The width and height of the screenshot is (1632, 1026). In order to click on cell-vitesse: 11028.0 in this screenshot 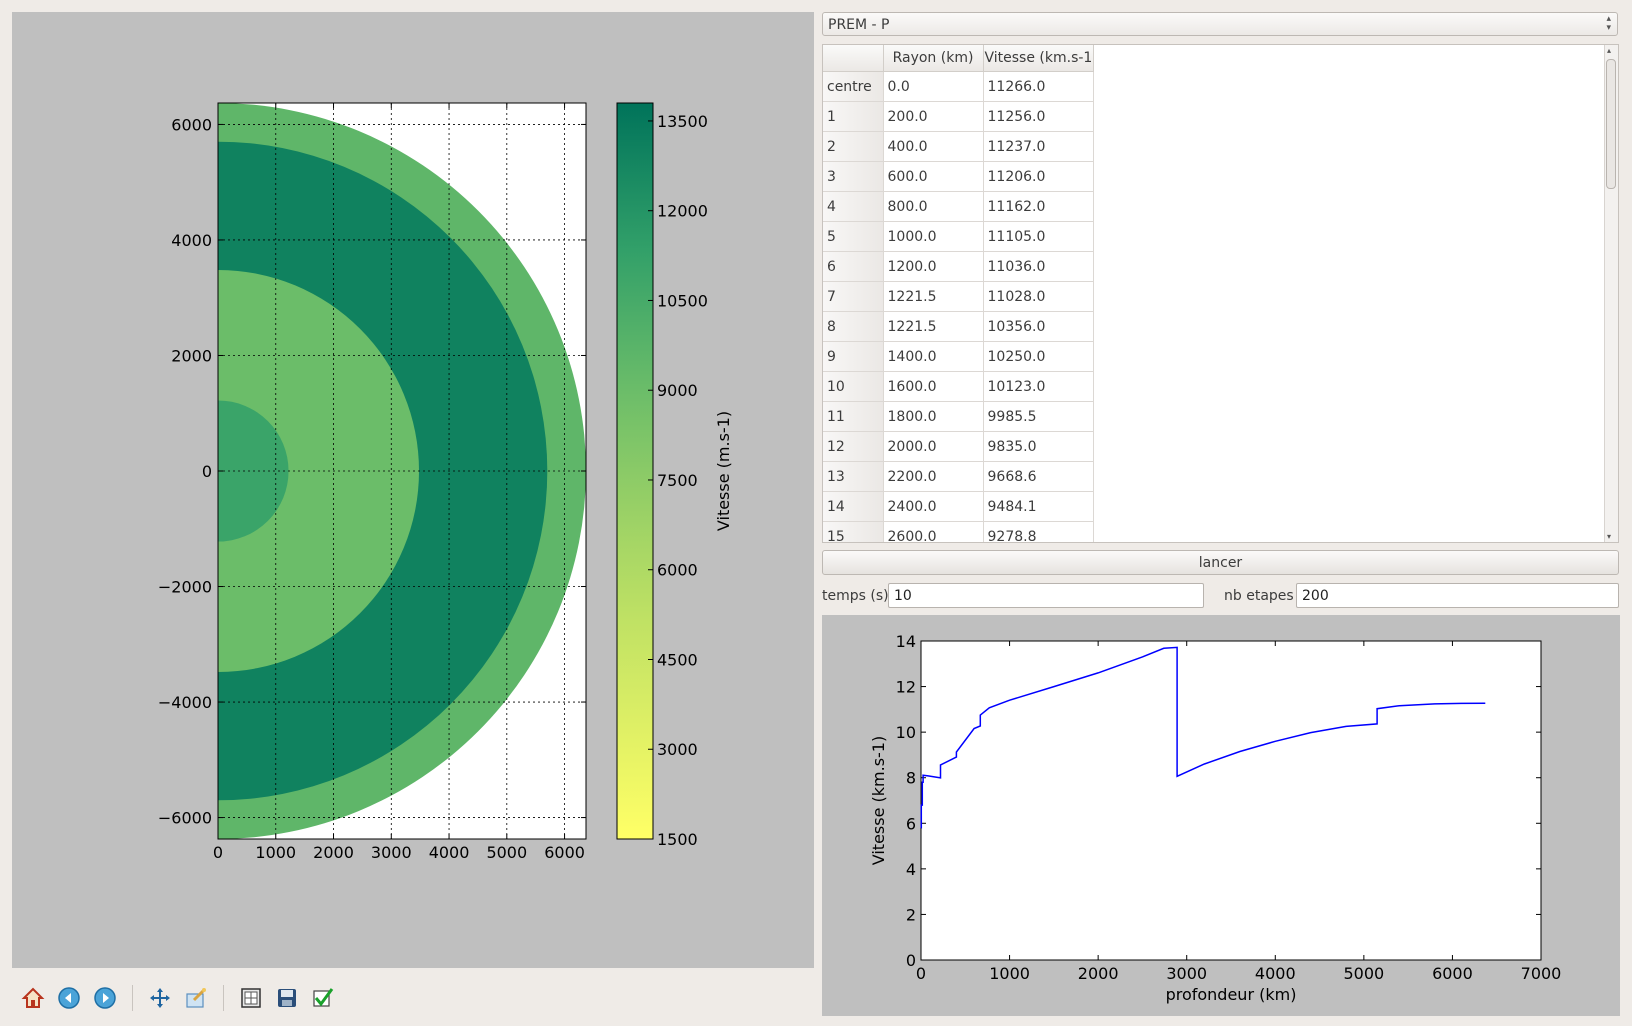, I will do `click(1039, 296)`.